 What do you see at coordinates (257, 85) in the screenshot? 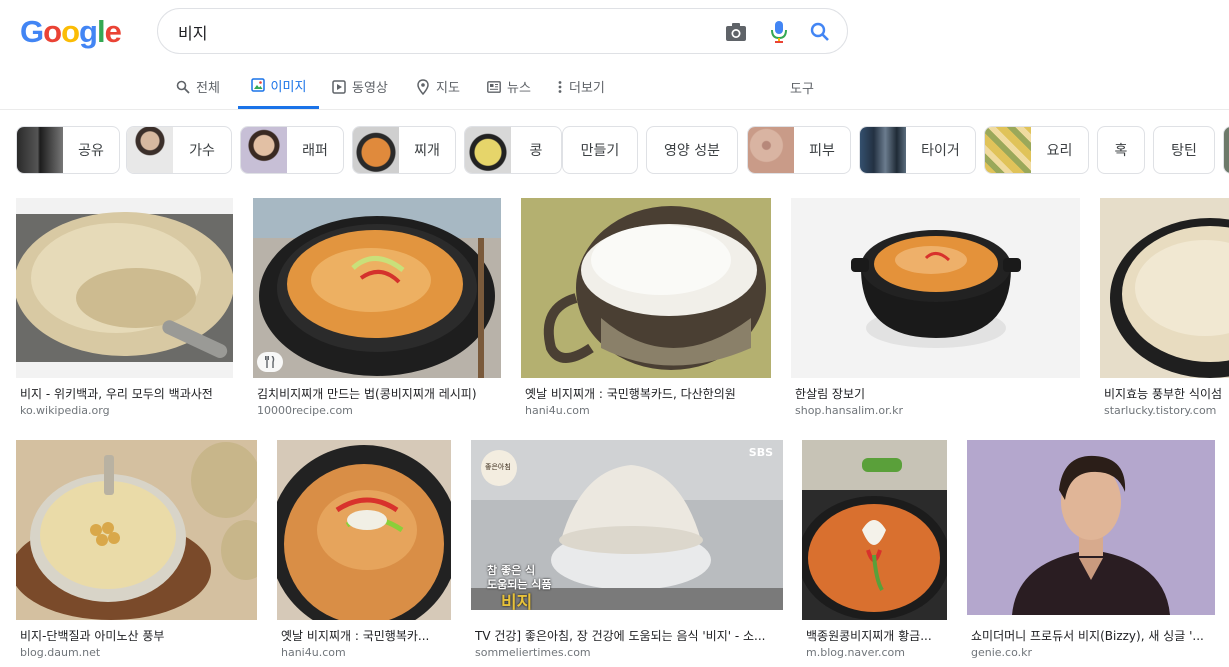
I see `image-icon` at bounding box center [257, 85].